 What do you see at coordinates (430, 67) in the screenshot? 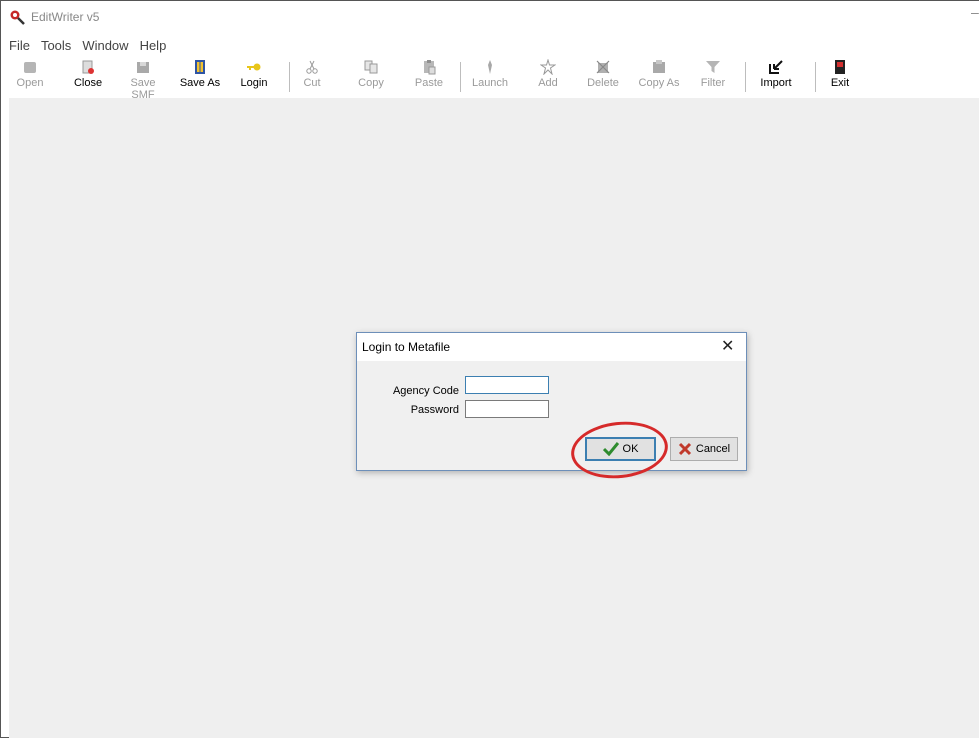
I see `paste-icon` at bounding box center [430, 67].